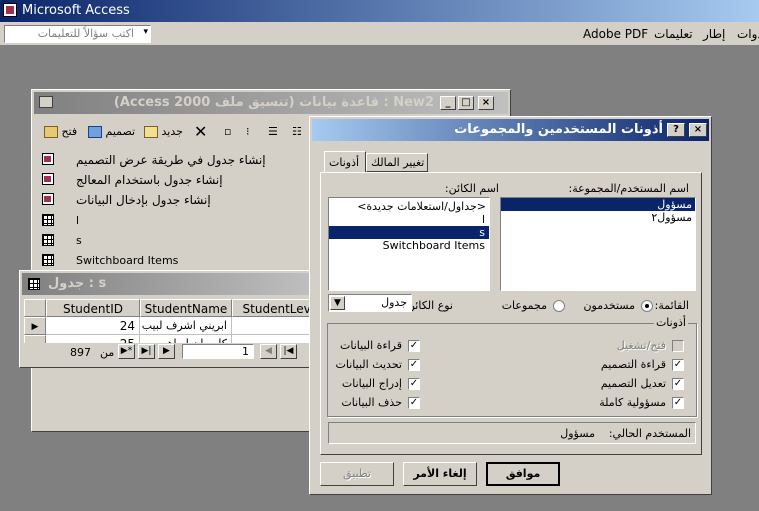 Image resolution: width=759 pixels, height=511 pixels. What do you see at coordinates (471, 188) in the screenshot?
I see `object-name-label: اسم الكائن:` at bounding box center [471, 188].